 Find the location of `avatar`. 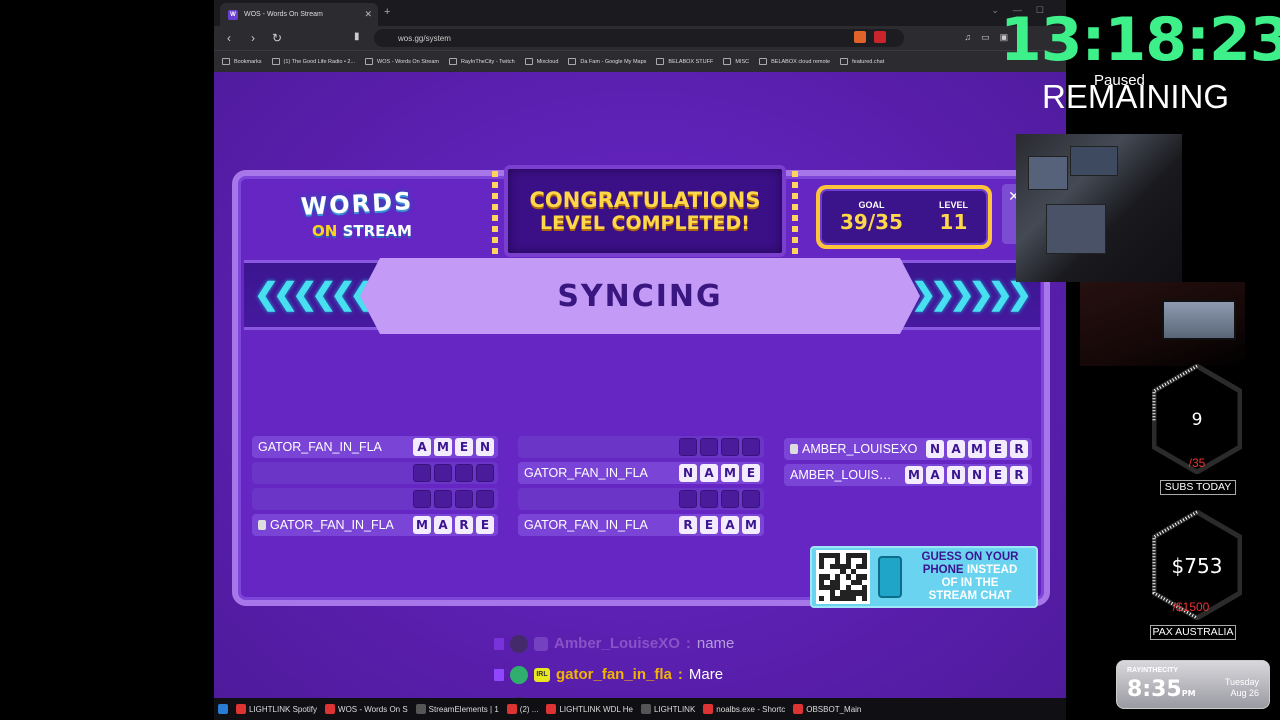

avatar is located at coordinates (519, 643).